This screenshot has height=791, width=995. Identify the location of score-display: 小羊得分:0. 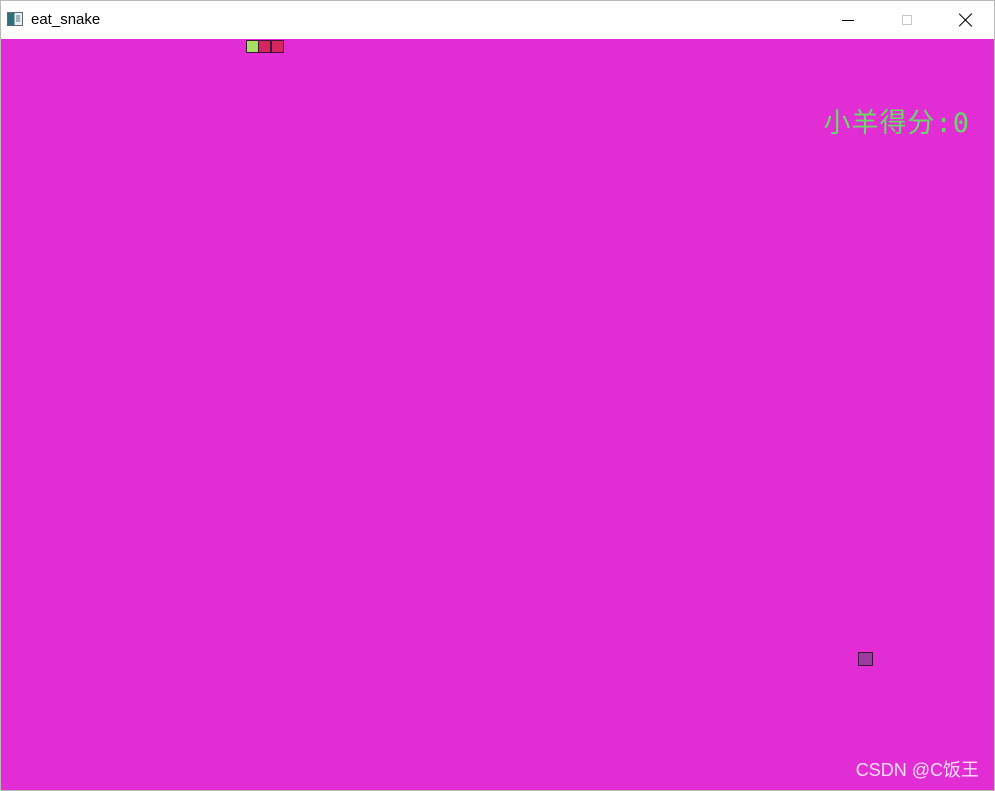
(896, 120).